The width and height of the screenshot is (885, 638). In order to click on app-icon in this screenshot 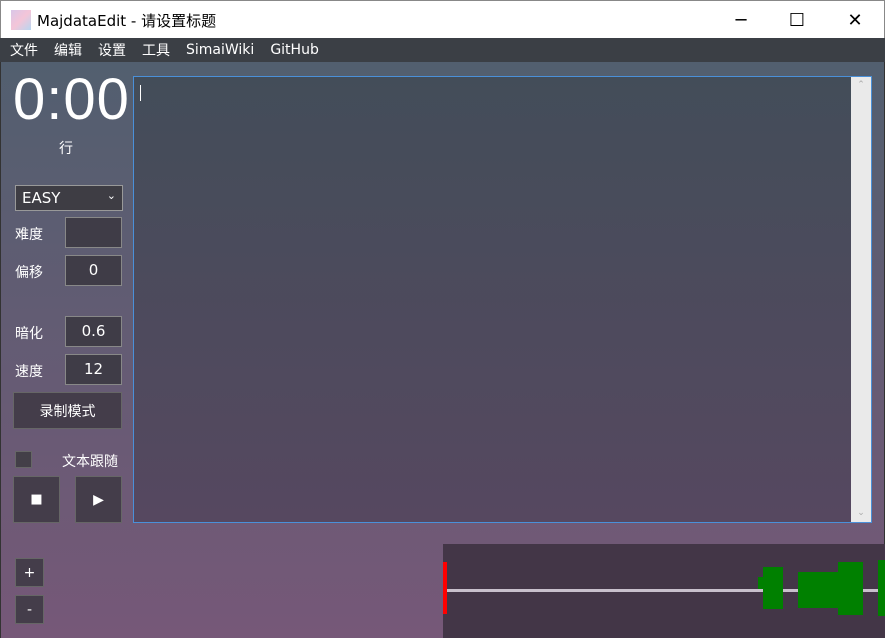, I will do `click(21, 20)`.